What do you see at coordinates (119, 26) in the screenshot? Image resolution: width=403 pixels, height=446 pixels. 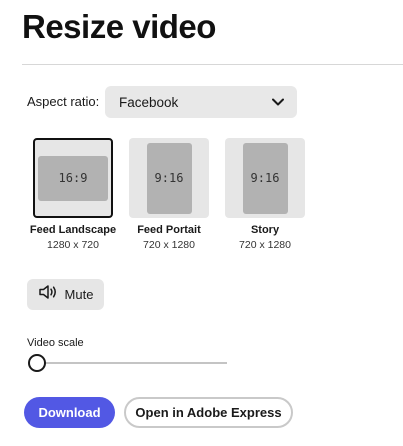 I see `page-title: Resize video` at bounding box center [119, 26].